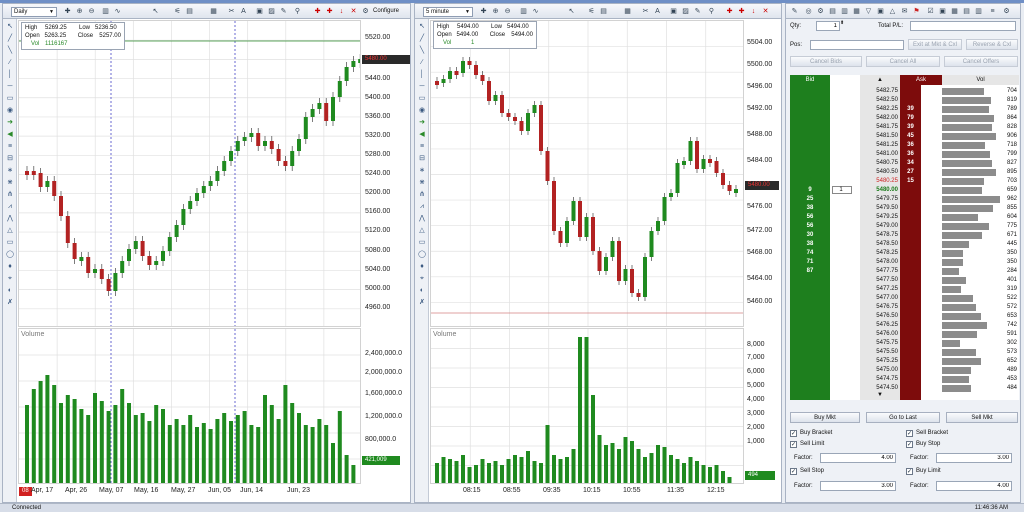 The image size is (1024, 512). Describe the element at coordinates (909, 433) in the screenshot. I see `sell-bracket-checkbox: ✓` at that location.